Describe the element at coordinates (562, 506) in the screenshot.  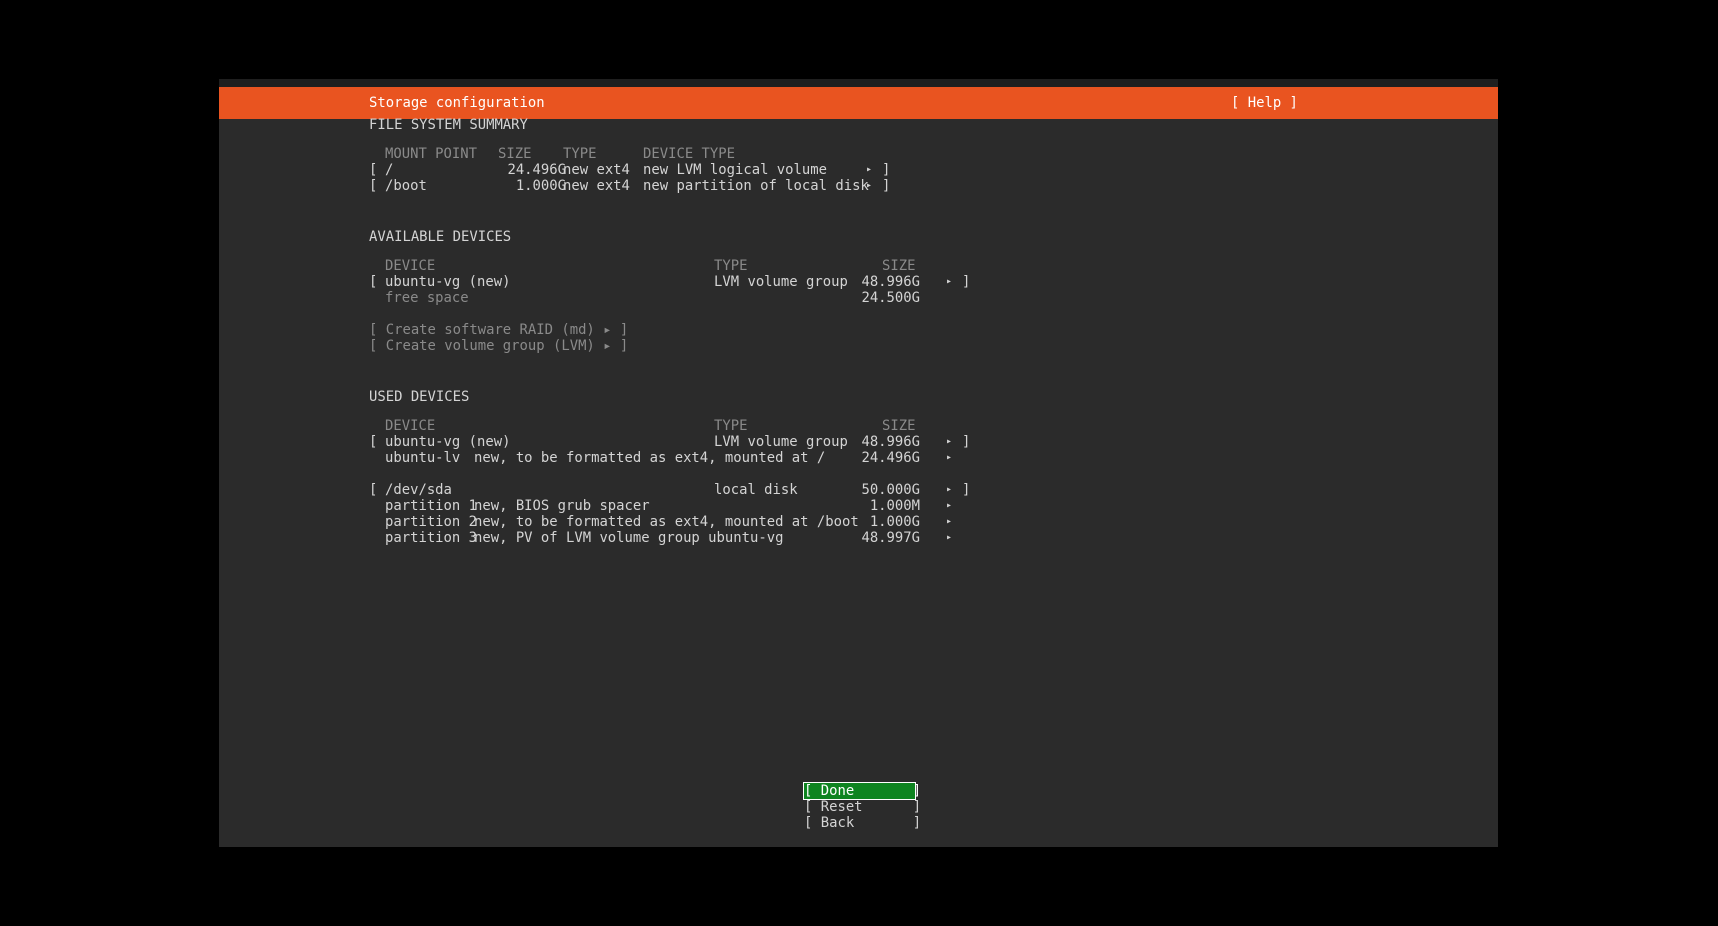
I see `child-desc: new, BIOS grub spacer` at that location.